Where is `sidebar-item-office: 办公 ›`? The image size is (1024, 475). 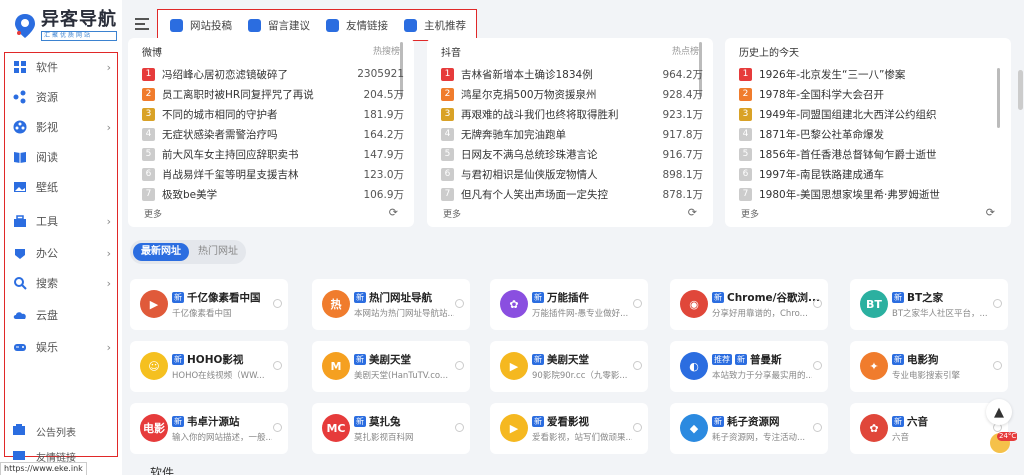 sidebar-item-office: 办公 › is located at coordinates (62, 253).